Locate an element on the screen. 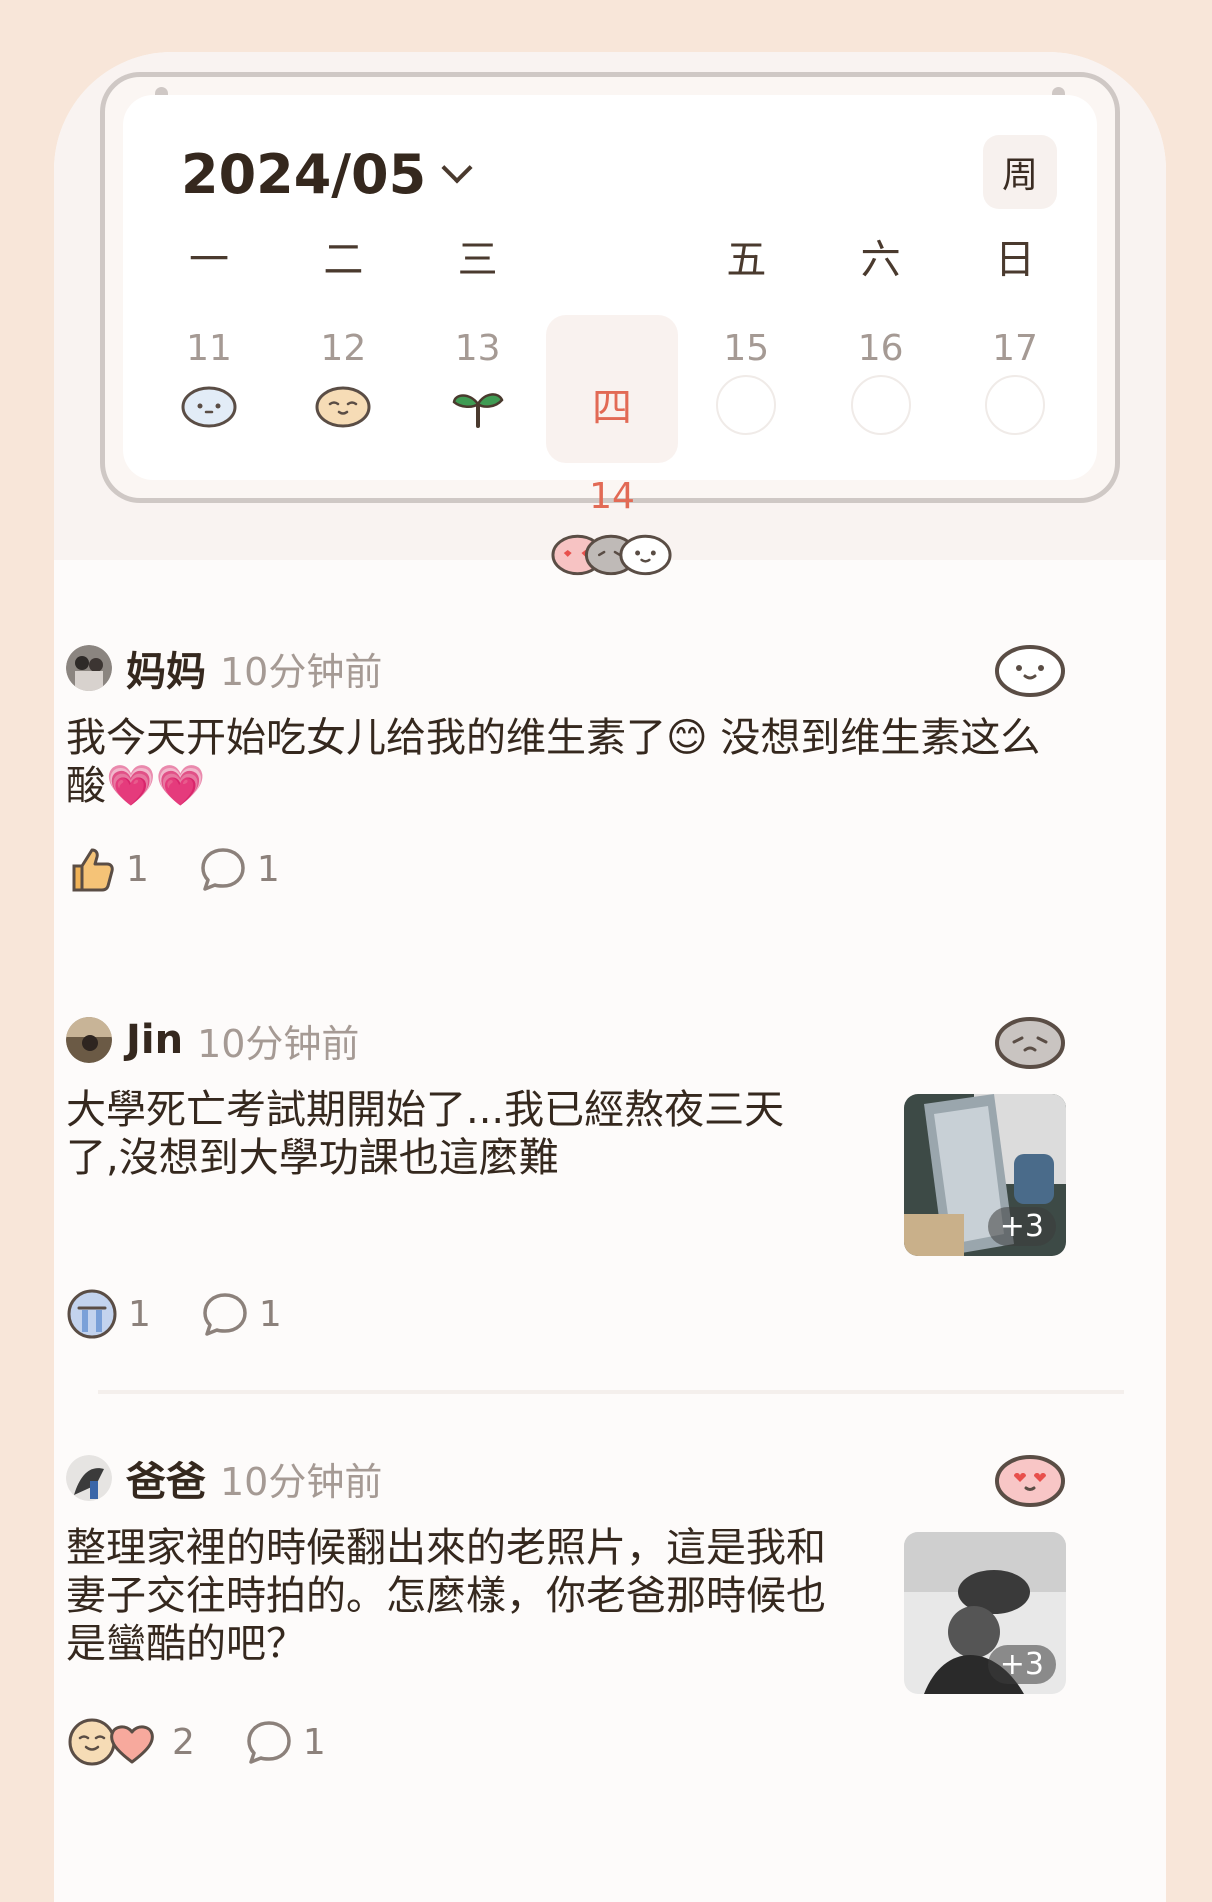 Image resolution: width=1212 pixels, height=1902 pixels. weekday-label: 四 is located at coordinates (611, 408).